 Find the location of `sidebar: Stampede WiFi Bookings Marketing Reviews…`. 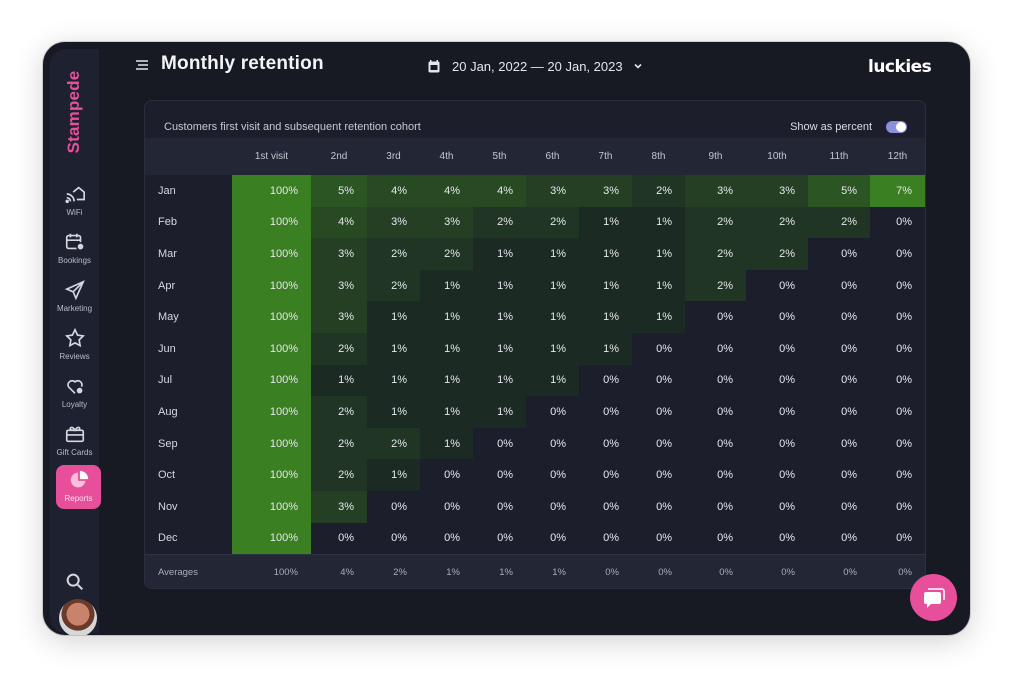

sidebar: Stampede WiFi Bookings Marketing Reviews… is located at coordinates (75, 342).